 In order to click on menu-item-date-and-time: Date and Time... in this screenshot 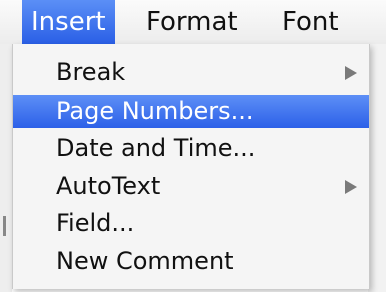, I will do `click(191, 148)`.